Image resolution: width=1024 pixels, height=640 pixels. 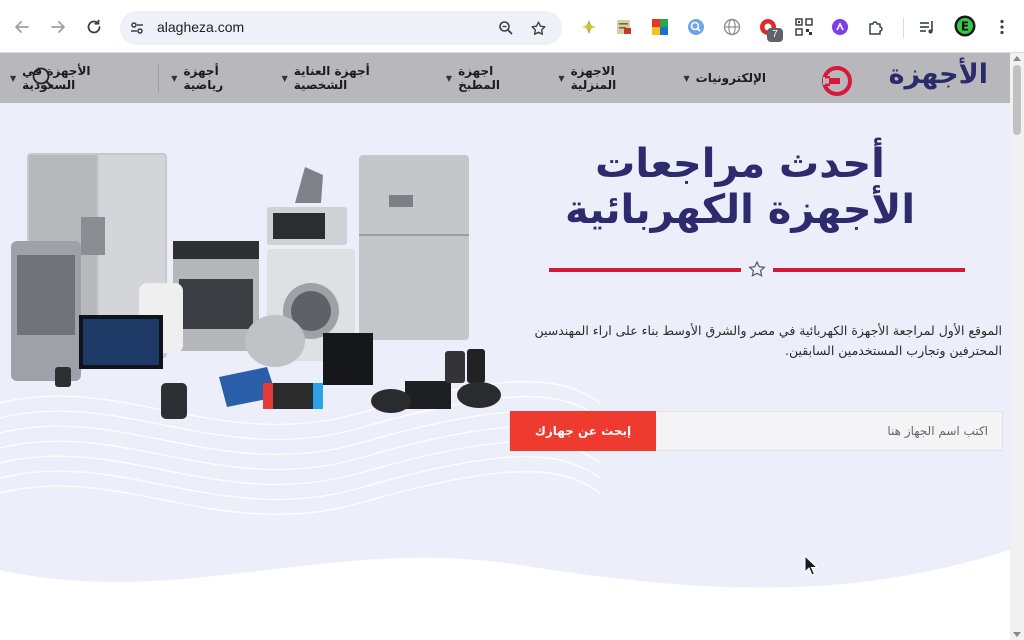 What do you see at coordinates (840, 27) in the screenshot?
I see `extension-purple-icon` at bounding box center [840, 27].